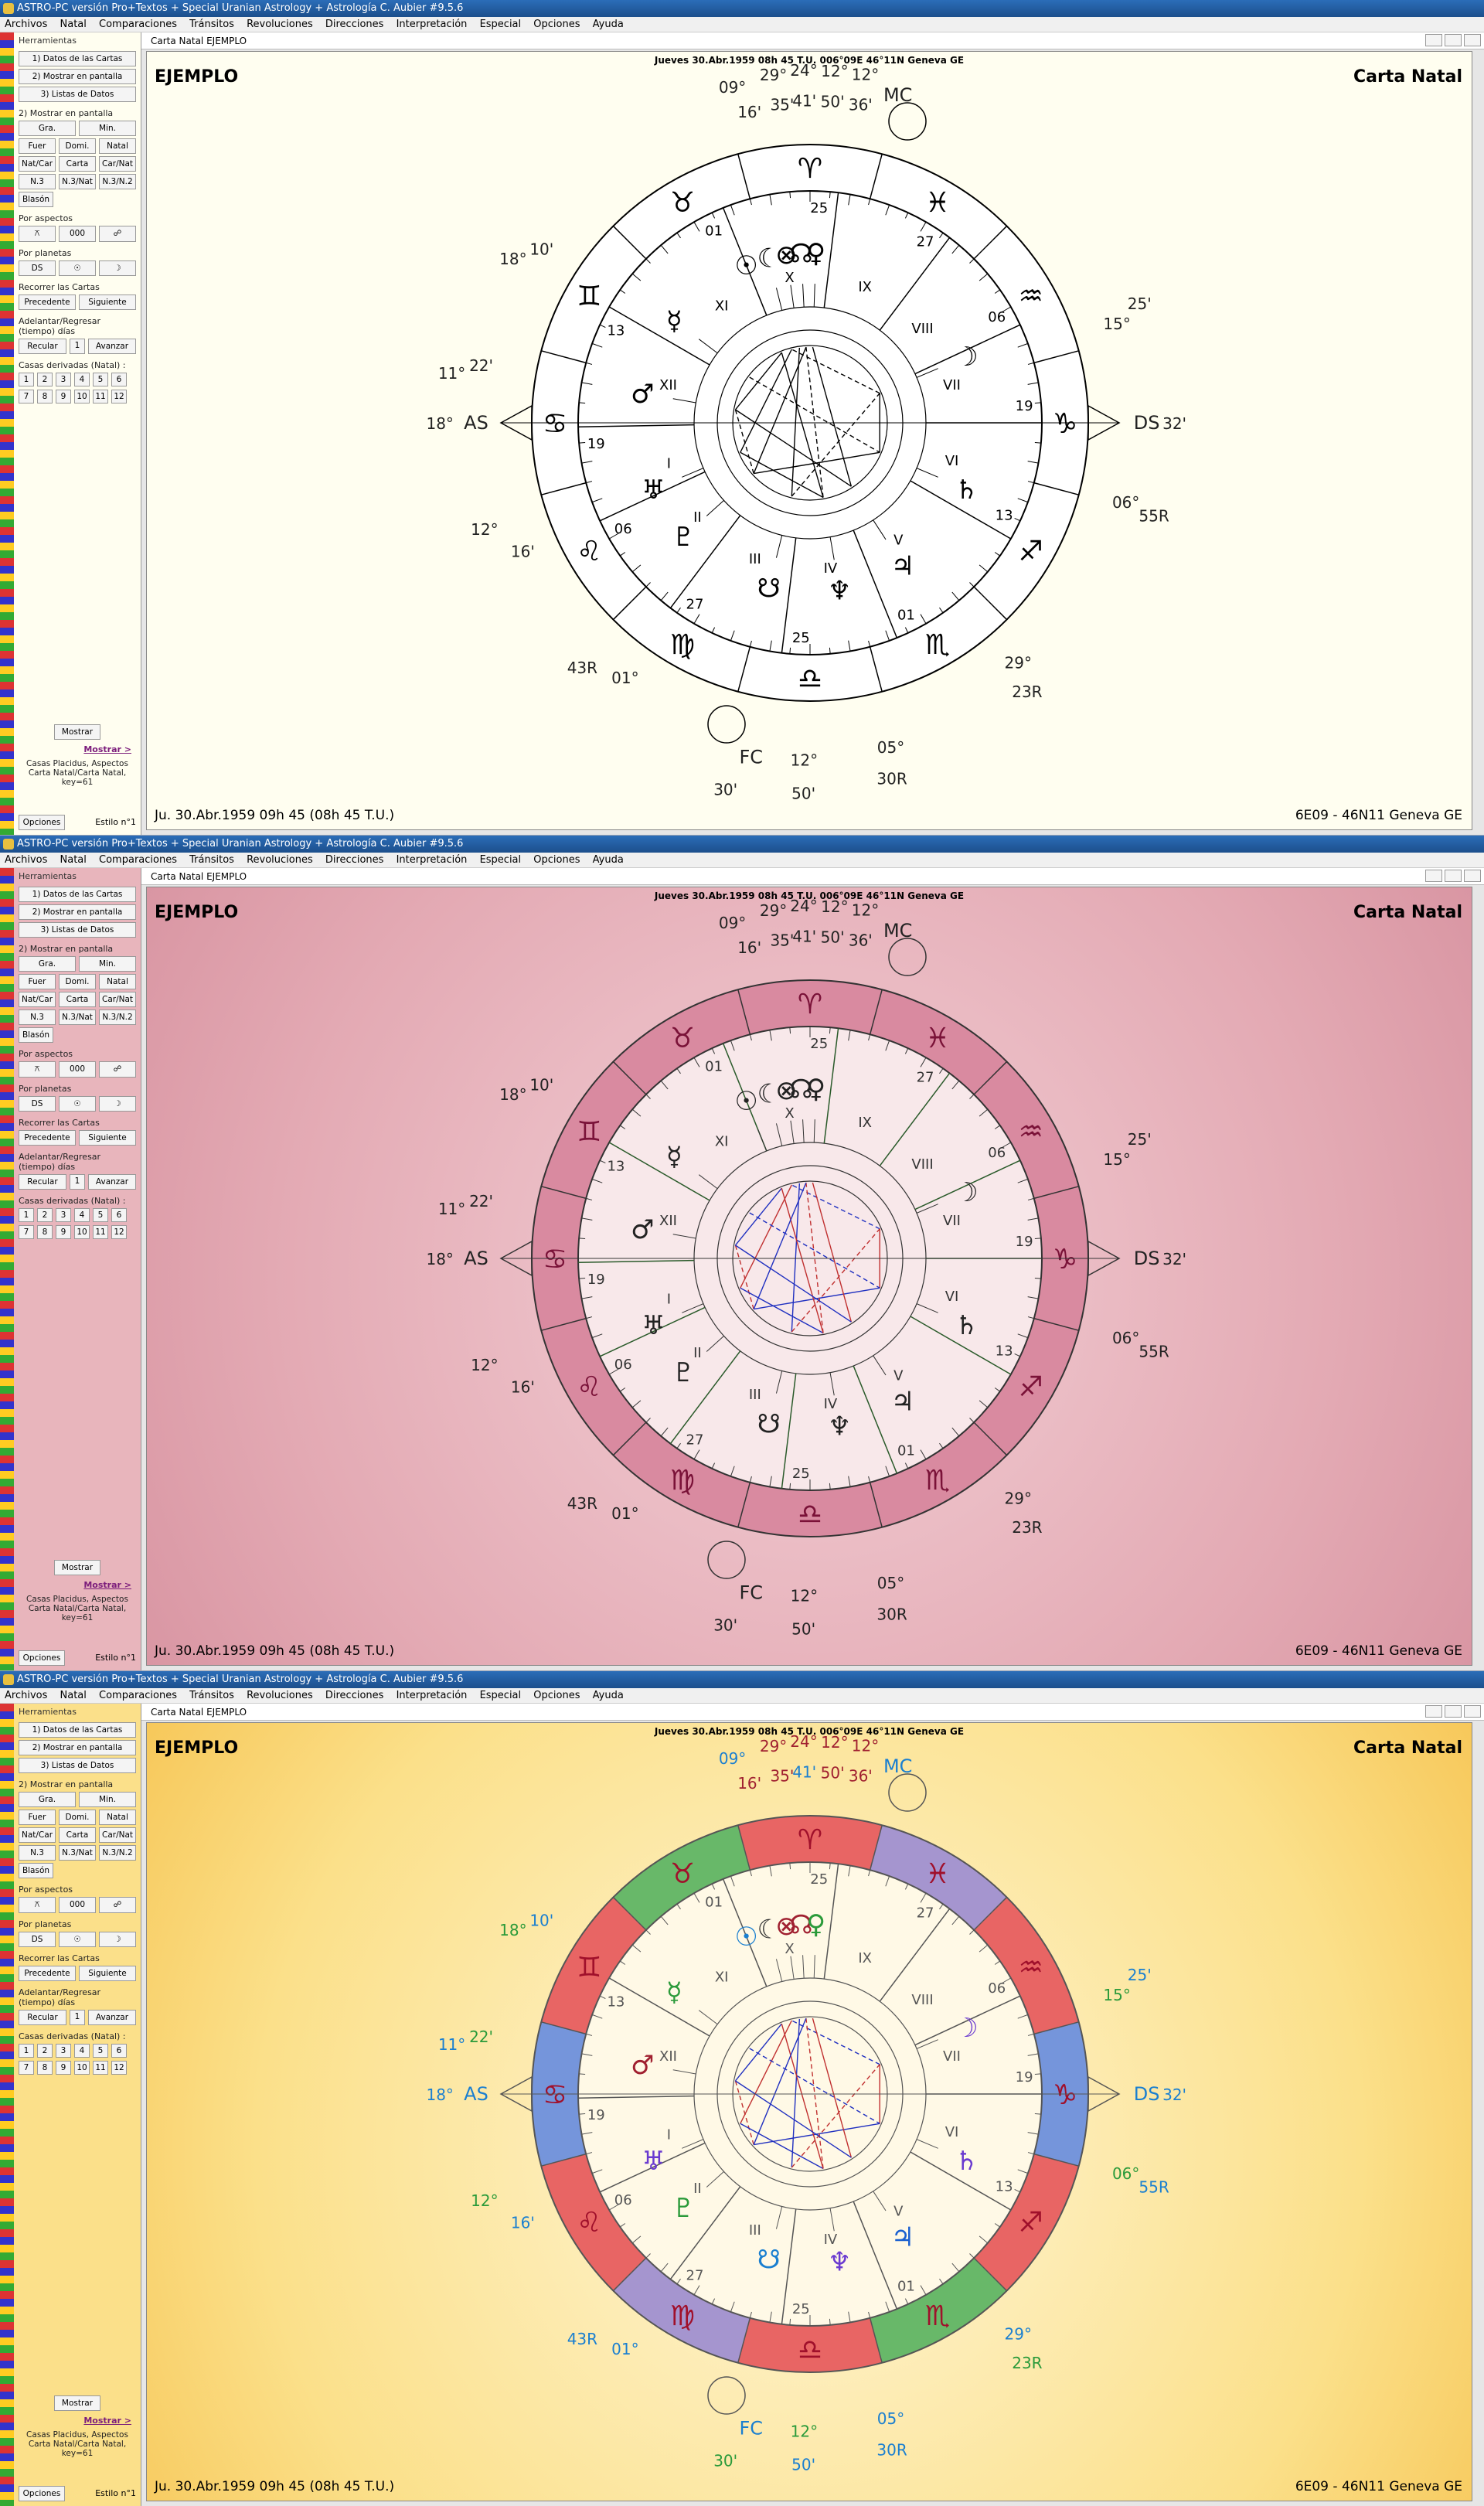 This screenshot has height=2506, width=1484. I want to click on days-input: 1, so click(77, 2017).